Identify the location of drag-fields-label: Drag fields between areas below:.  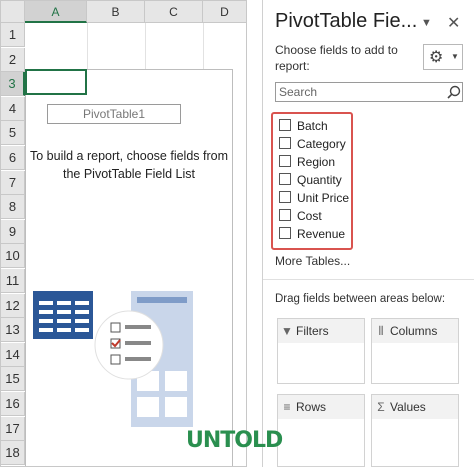
(360, 299).